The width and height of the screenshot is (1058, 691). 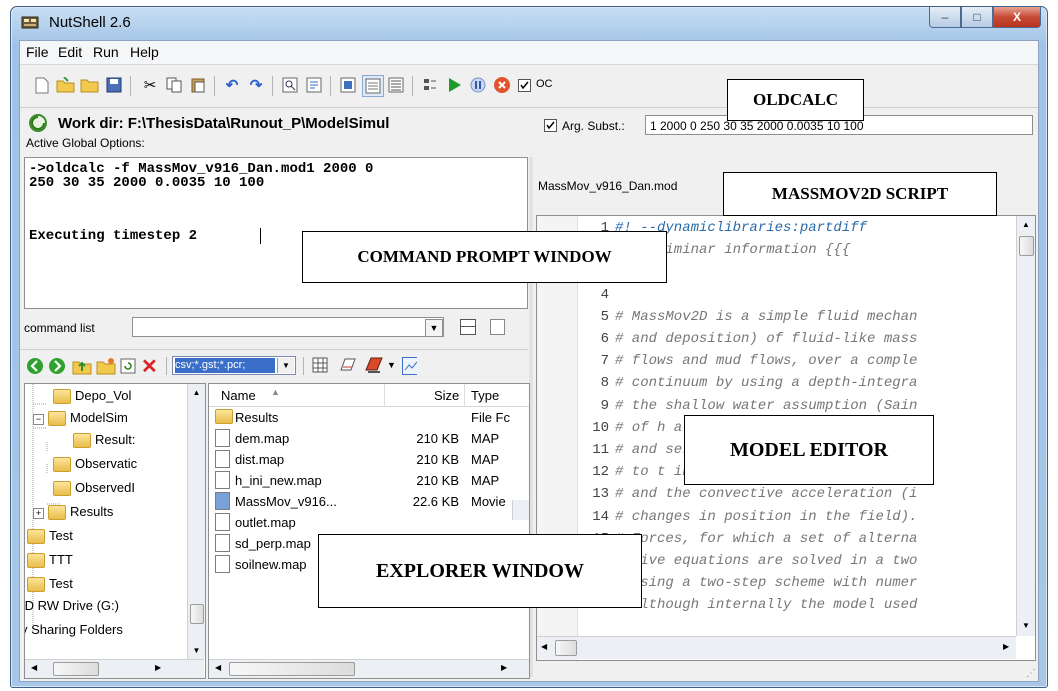 What do you see at coordinates (776, 647) in the screenshot?
I see `editor-hscrollbar: ◀ ▶` at bounding box center [776, 647].